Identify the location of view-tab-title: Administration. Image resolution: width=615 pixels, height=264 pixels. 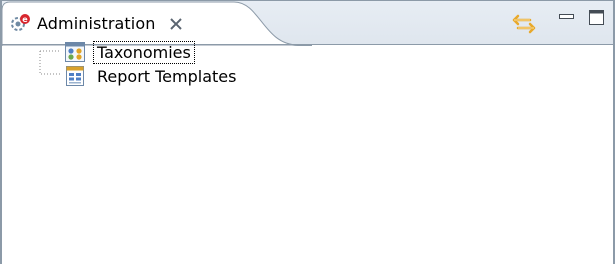
(96, 23).